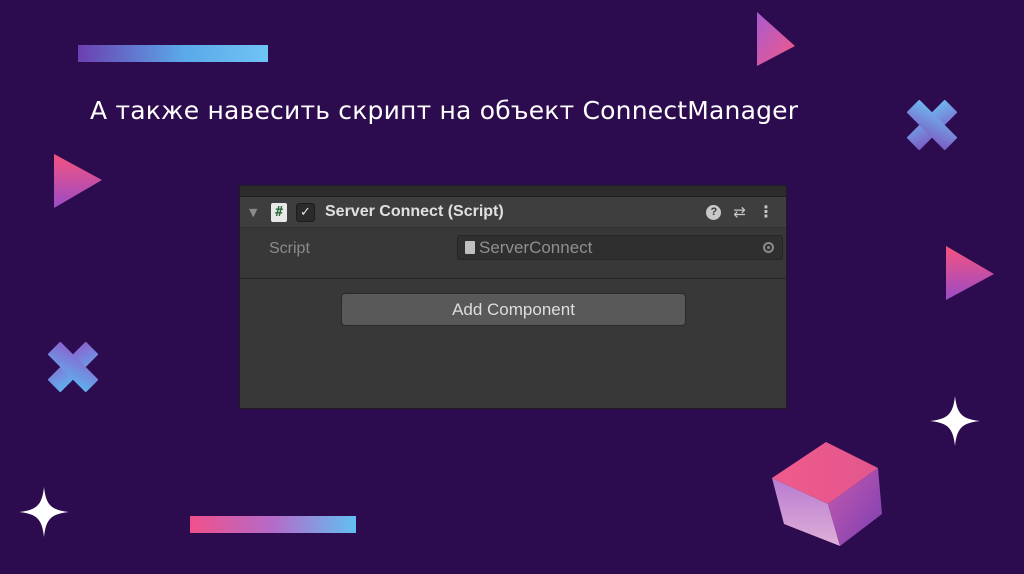 The image size is (1024, 574). Describe the element at coordinates (776, 39) in the screenshot. I see `triangle-top-right-icon` at that location.